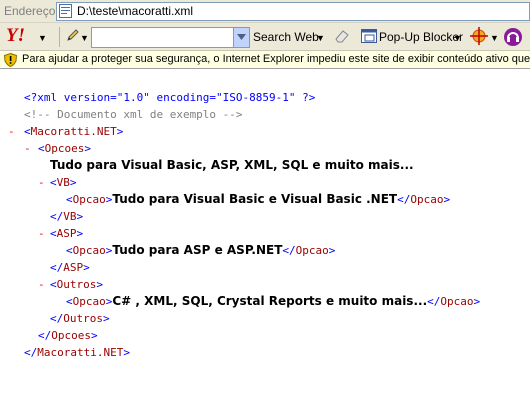 This screenshot has width=530, height=397. What do you see at coordinates (84, 38) in the screenshot?
I see `pencil-dropdown-icon: ▼` at bounding box center [84, 38].